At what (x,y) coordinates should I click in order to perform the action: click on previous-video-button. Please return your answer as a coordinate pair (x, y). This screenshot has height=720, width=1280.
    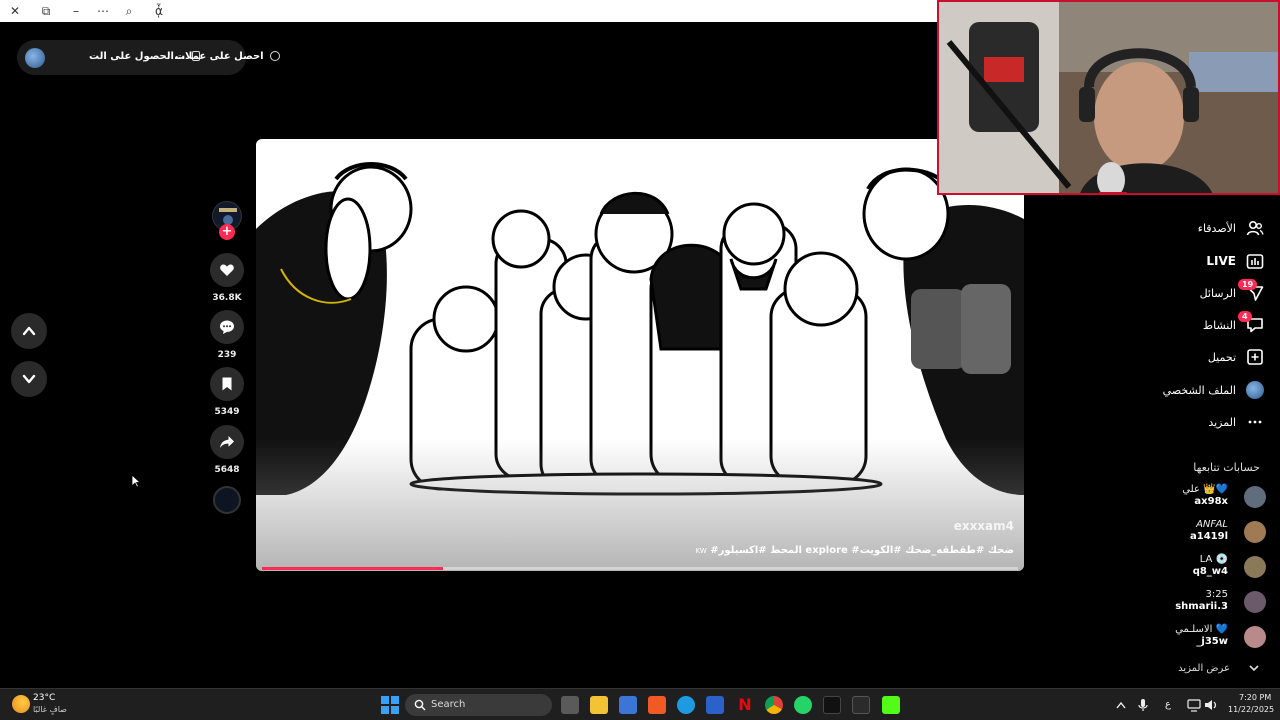
    Looking at the image, I should click on (29, 331).